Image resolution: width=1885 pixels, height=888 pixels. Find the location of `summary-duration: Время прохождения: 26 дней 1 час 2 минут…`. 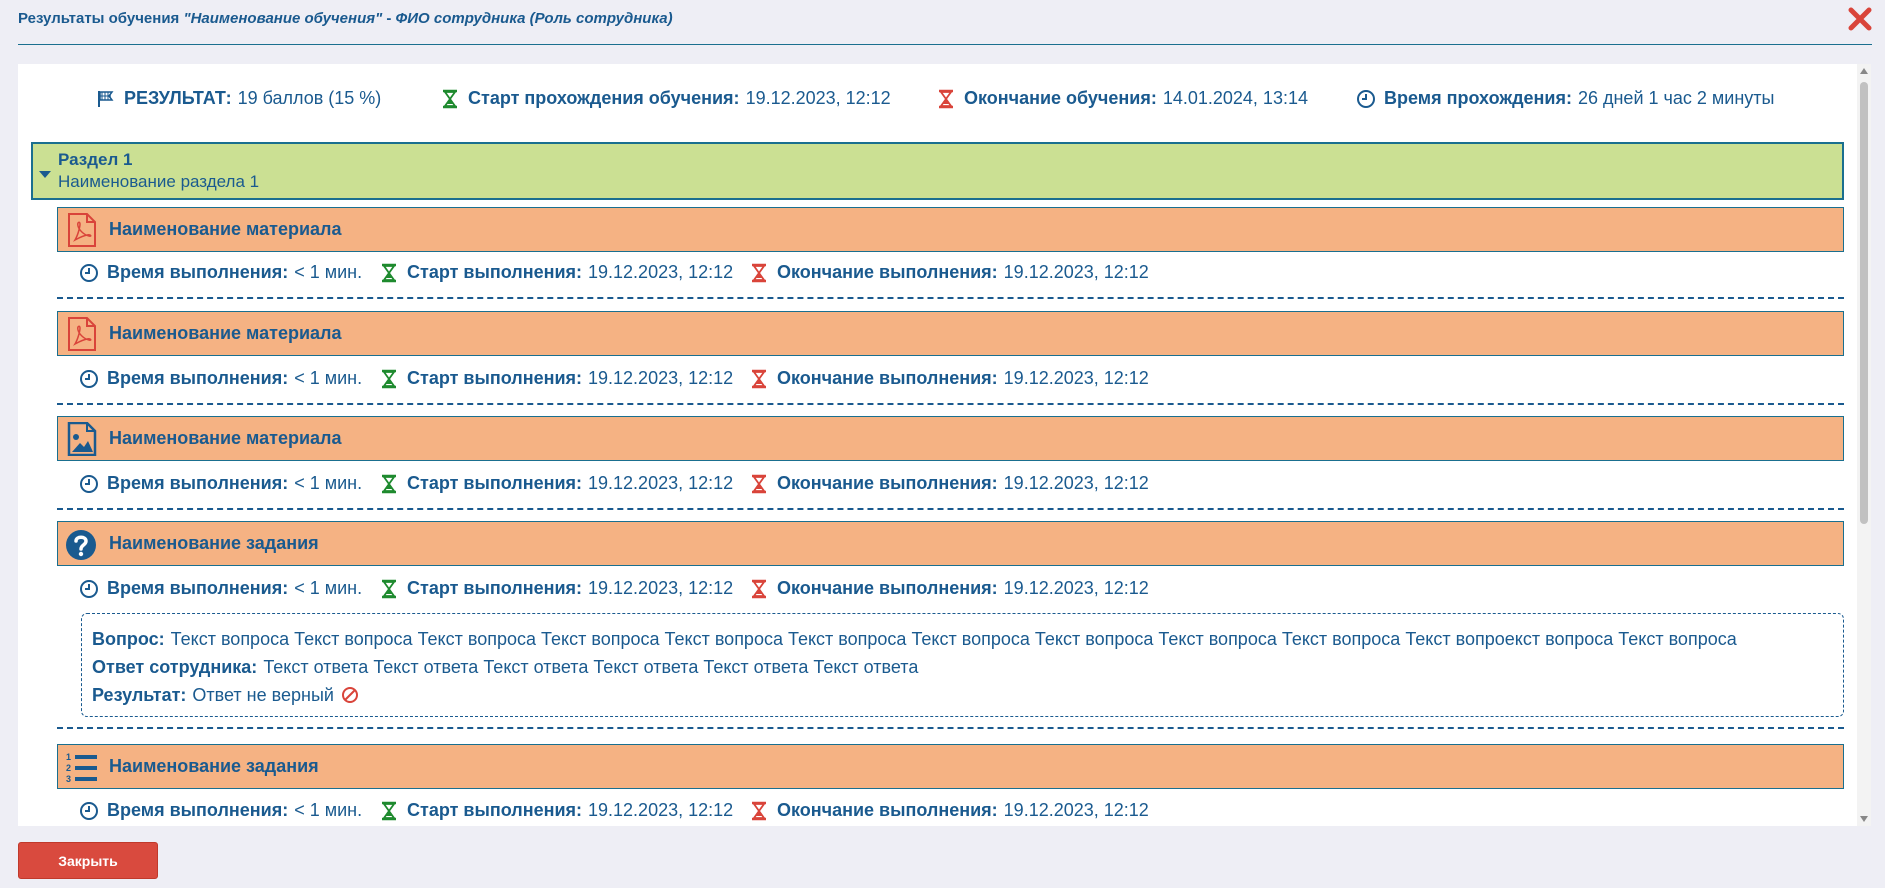

summary-duration: Время прохождения: 26 дней 1 час 2 минут… is located at coordinates (1565, 98).